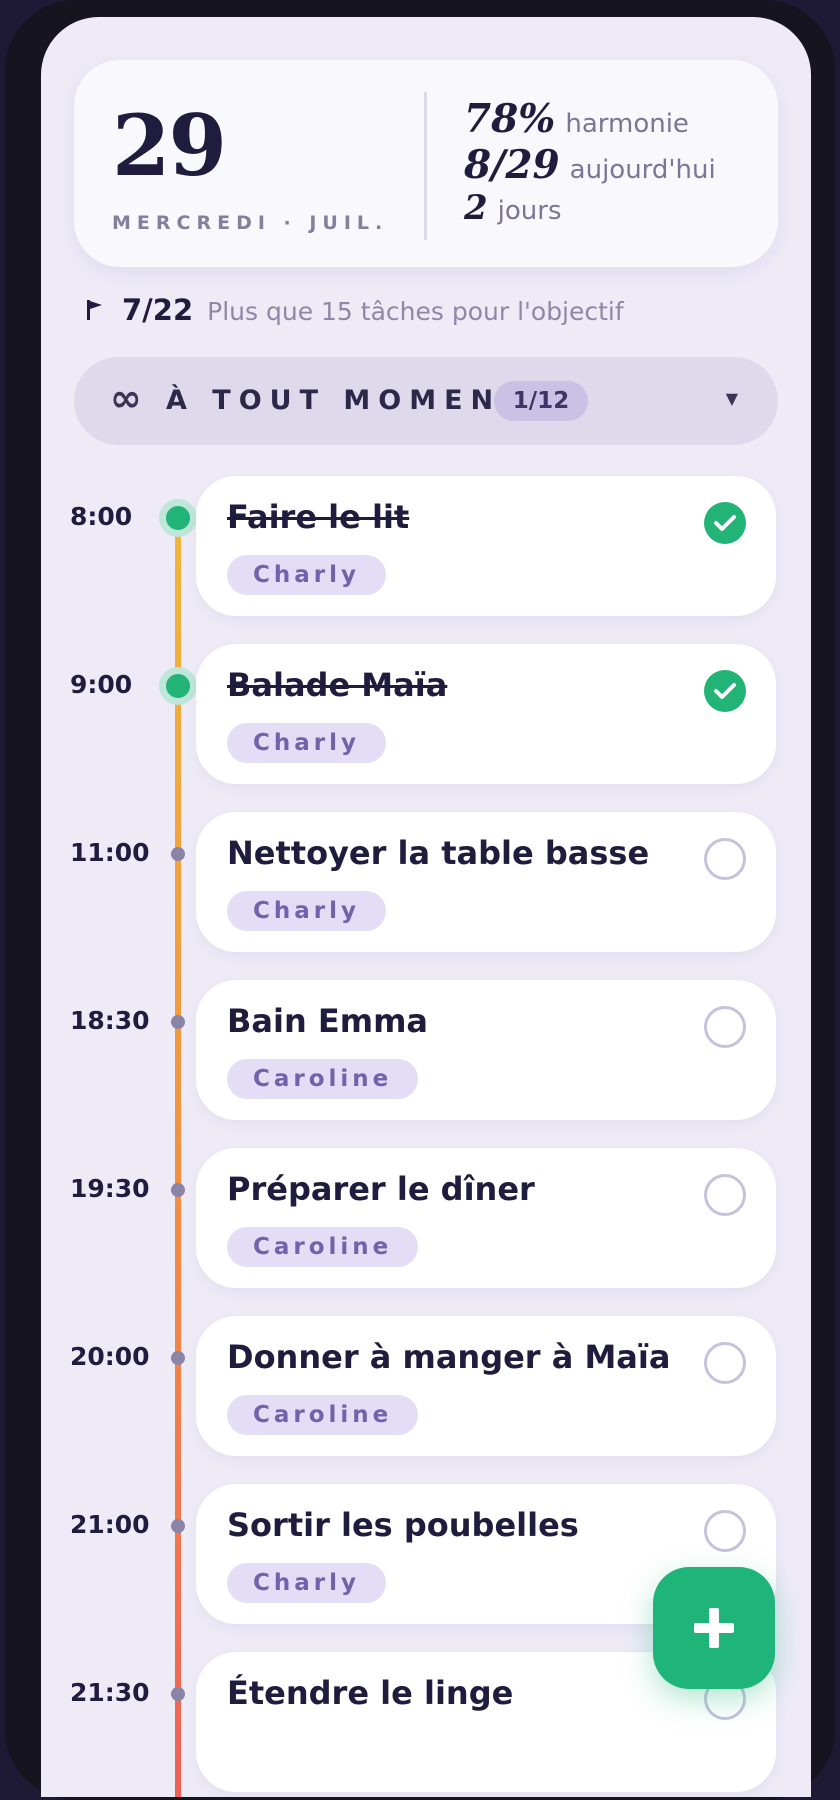  I want to click on task-title: Donner à manger à Maïa, so click(449, 1357).